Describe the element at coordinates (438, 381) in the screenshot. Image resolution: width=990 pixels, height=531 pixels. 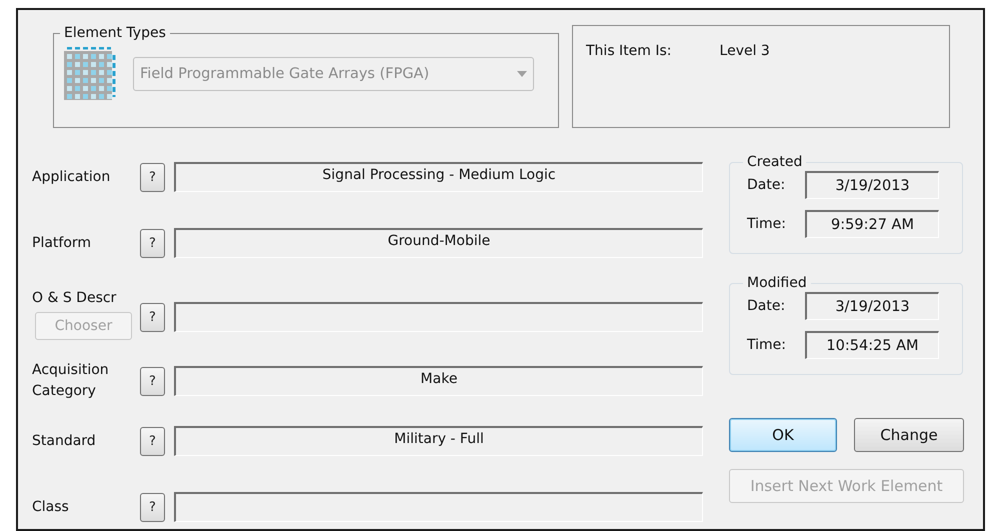
I see `input-field: Make` at that location.